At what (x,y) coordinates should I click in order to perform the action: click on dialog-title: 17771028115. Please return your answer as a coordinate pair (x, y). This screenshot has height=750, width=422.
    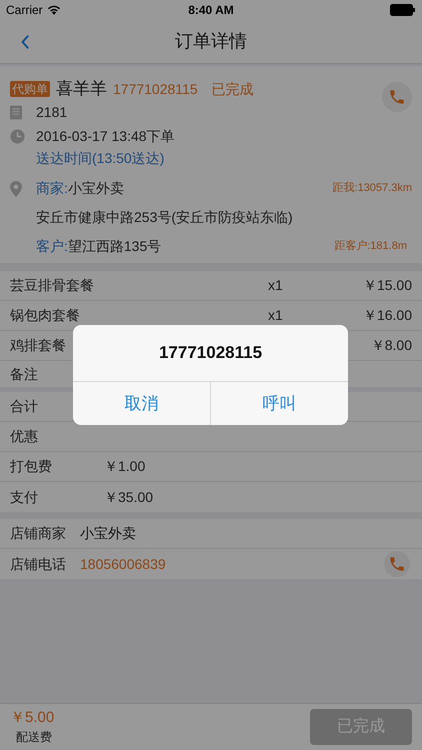
    Looking at the image, I should click on (210, 353).